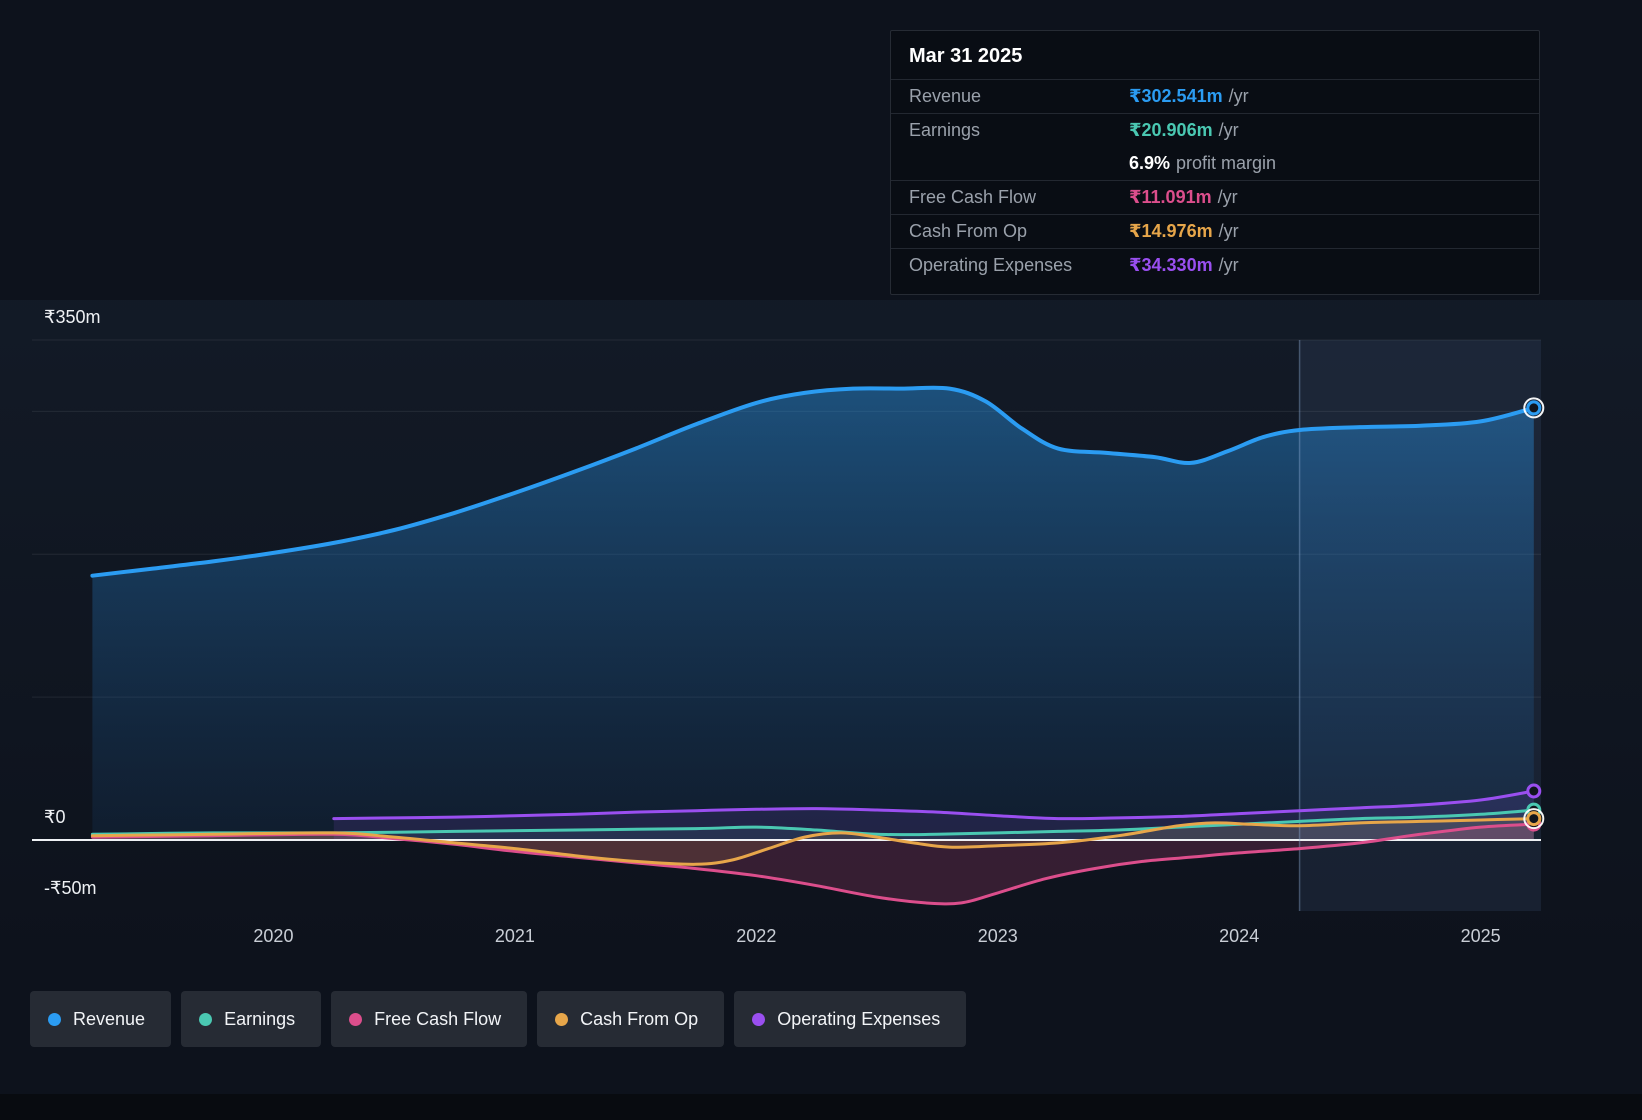  I want to click on tooltip-date: Mar 31 2025, so click(966, 56).